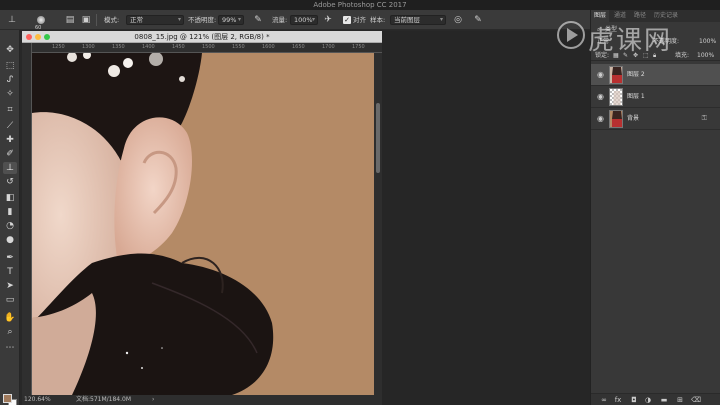 Image resolution: width=720 pixels, height=405 pixels. Describe the element at coordinates (10, 66) in the screenshot. I see `marquee-tool-icon: ⬚` at that location.